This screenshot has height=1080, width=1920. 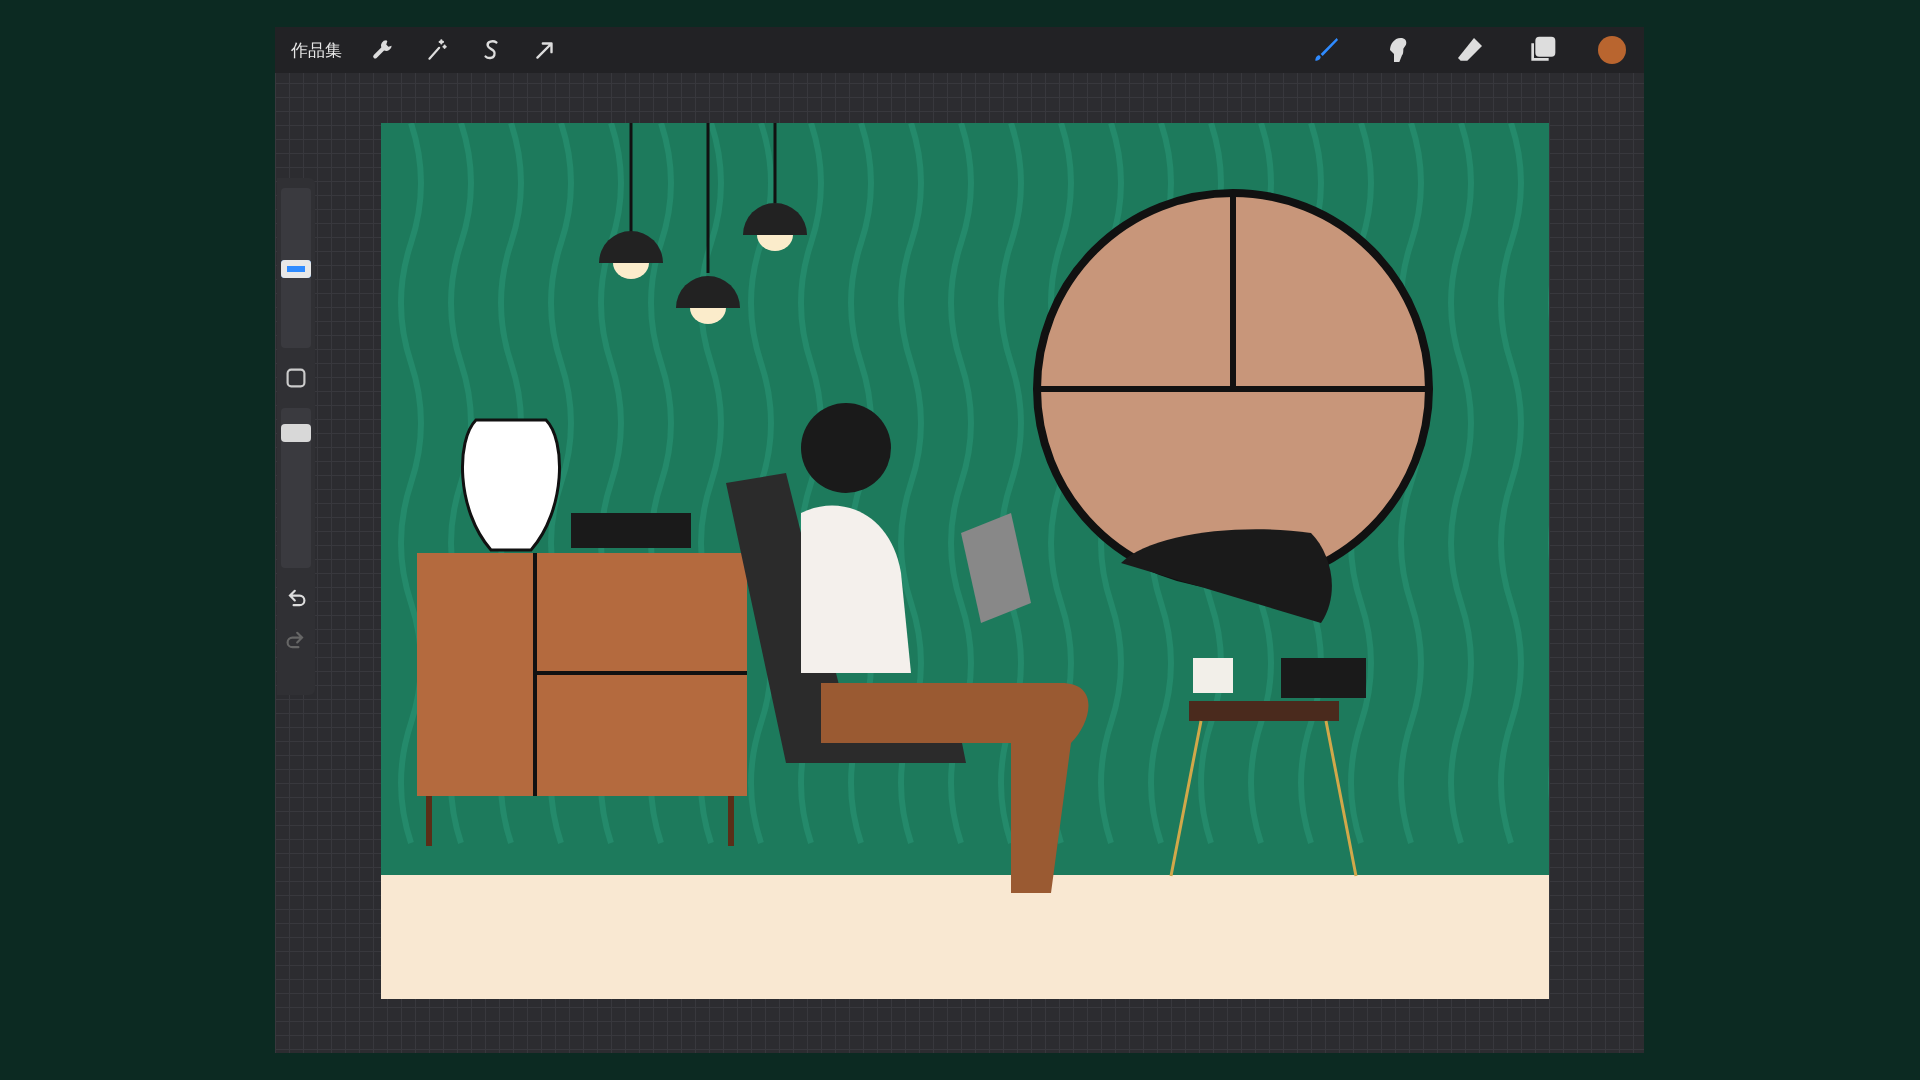 I want to click on gallery-button: 作品集, so click(x=316, y=50).